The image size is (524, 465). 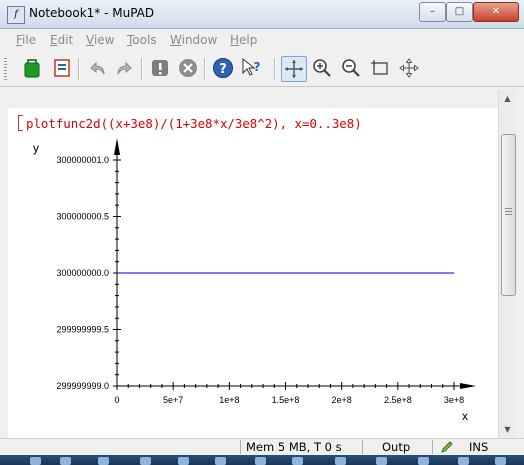 What do you see at coordinates (507, 429) in the screenshot?
I see `scroll-down-icon: ▼` at bounding box center [507, 429].